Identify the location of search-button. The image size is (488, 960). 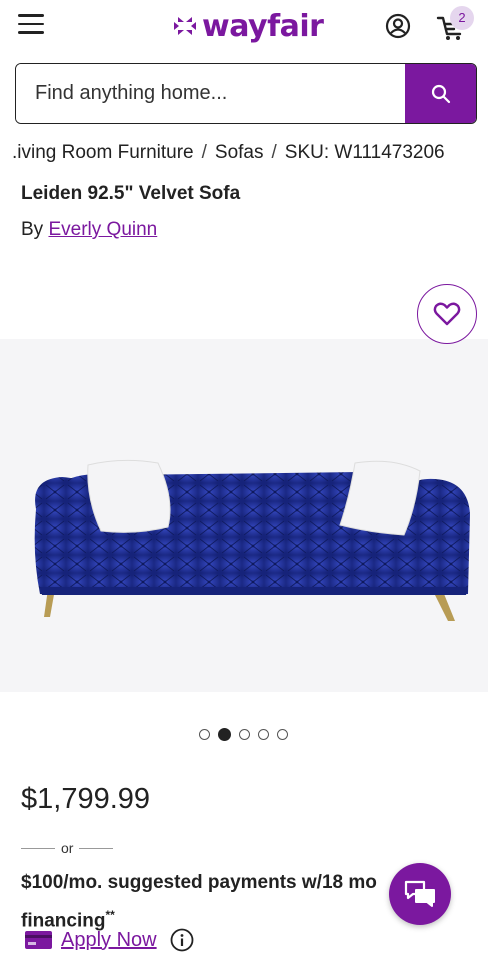
(440, 93).